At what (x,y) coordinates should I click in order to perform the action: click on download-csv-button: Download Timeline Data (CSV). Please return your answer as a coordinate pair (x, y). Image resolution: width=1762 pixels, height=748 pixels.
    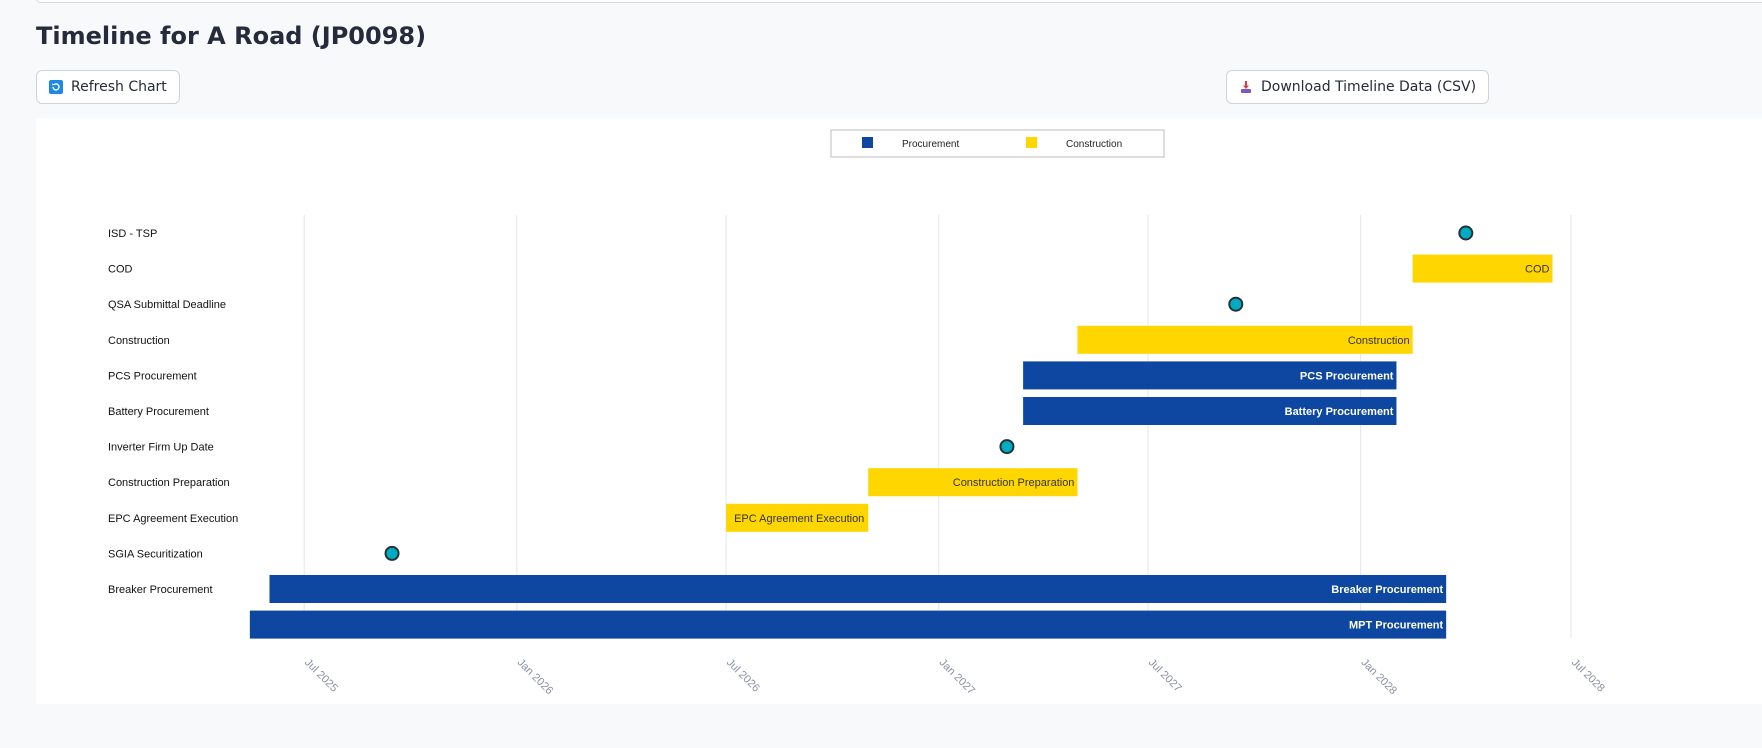
    Looking at the image, I should click on (1358, 87).